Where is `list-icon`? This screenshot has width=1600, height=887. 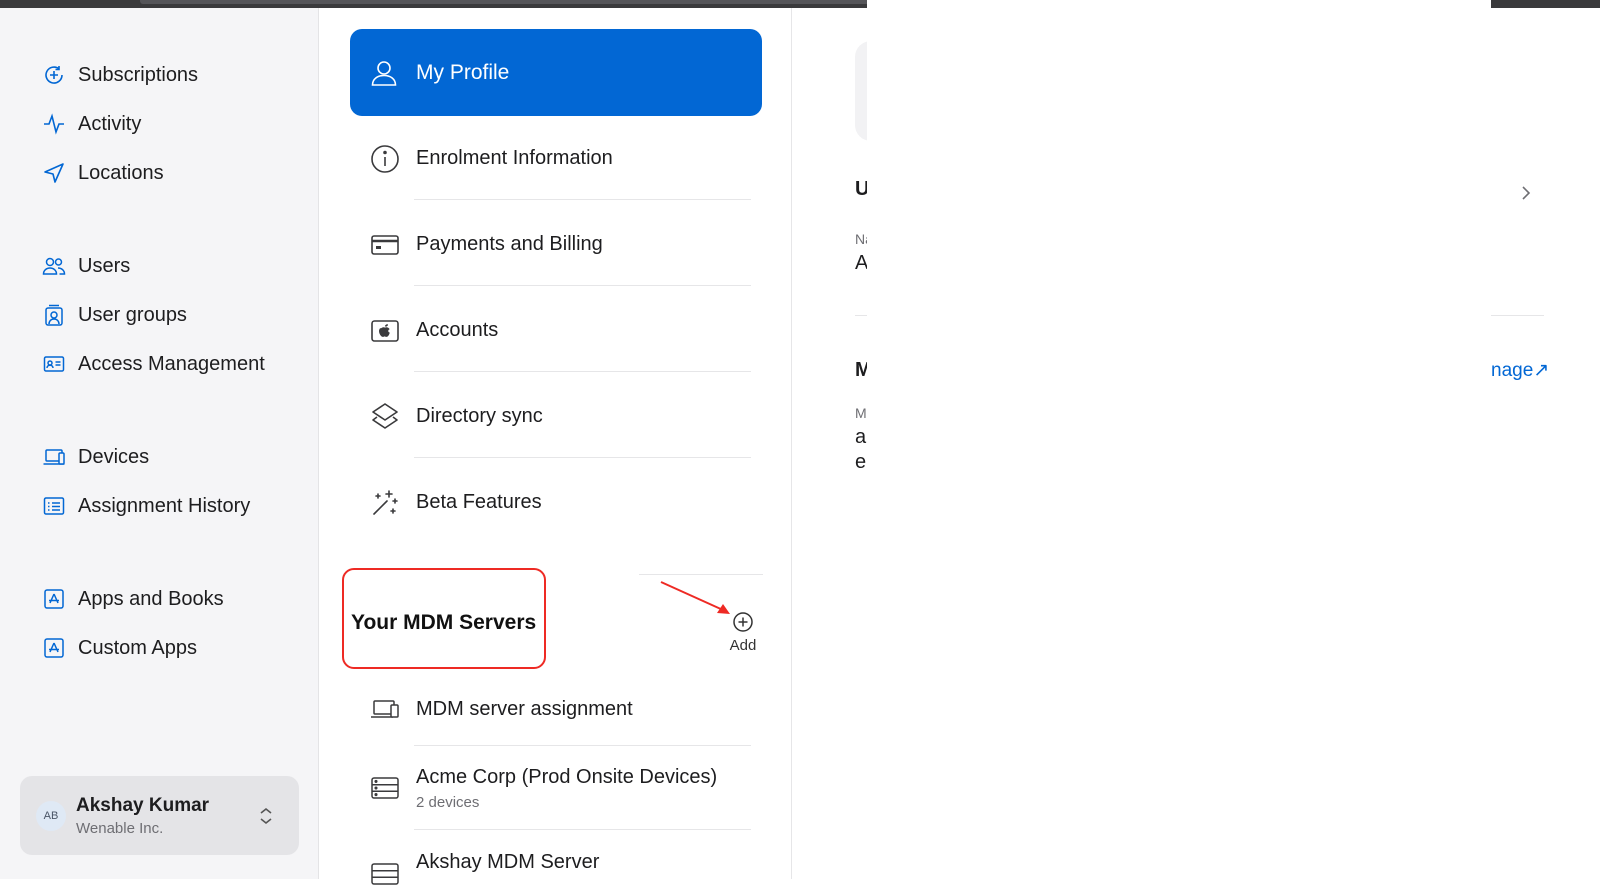 list-icon is located at coordinates (54, 506).